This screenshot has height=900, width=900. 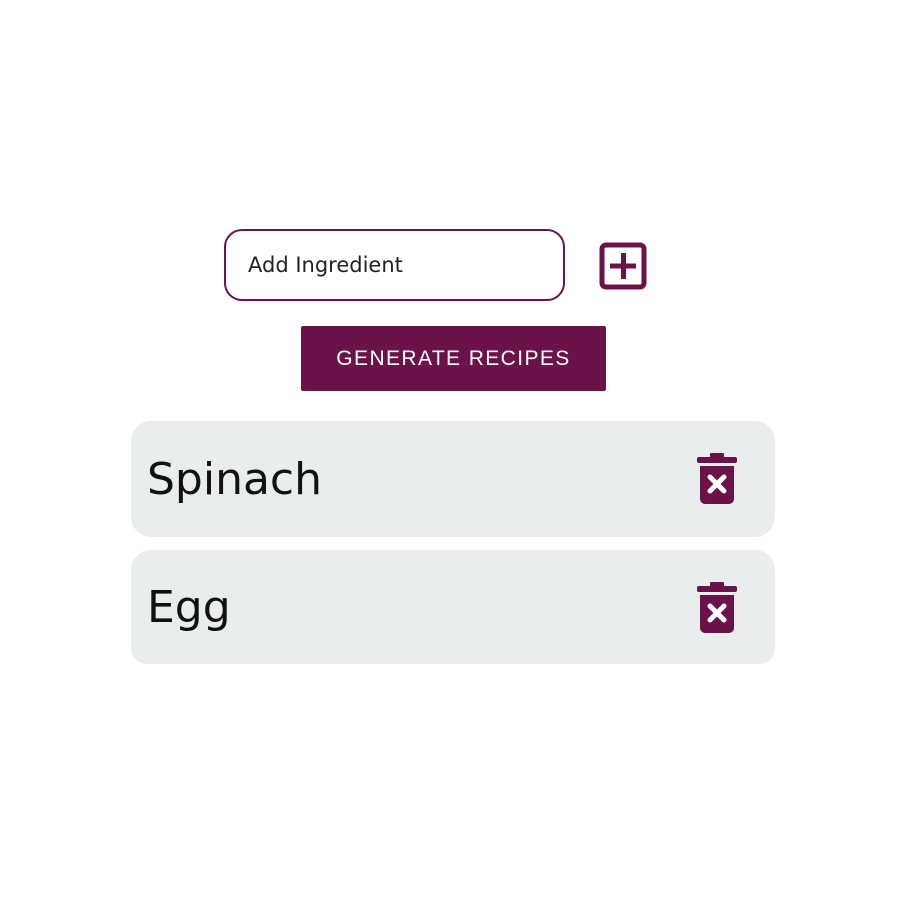 I want to click on generate-recipes-button: GENERATE RECIPES, so click(x=453, y=358).